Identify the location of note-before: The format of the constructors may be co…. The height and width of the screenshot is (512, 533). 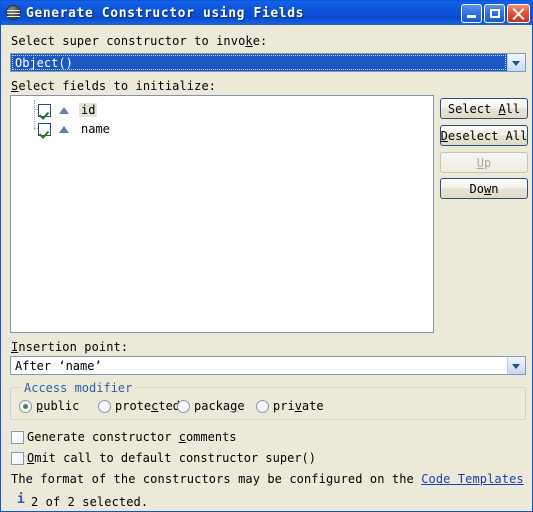
(216, 479).